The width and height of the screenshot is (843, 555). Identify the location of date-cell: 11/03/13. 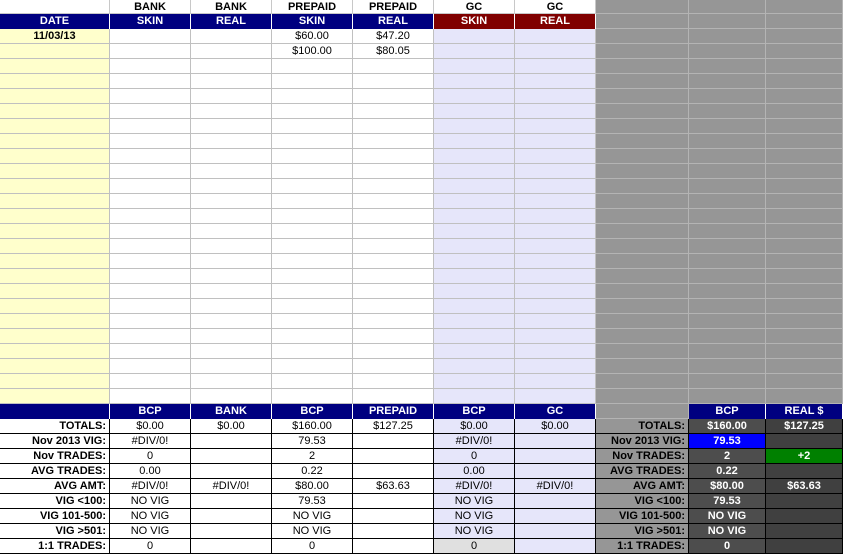
(55, 36).